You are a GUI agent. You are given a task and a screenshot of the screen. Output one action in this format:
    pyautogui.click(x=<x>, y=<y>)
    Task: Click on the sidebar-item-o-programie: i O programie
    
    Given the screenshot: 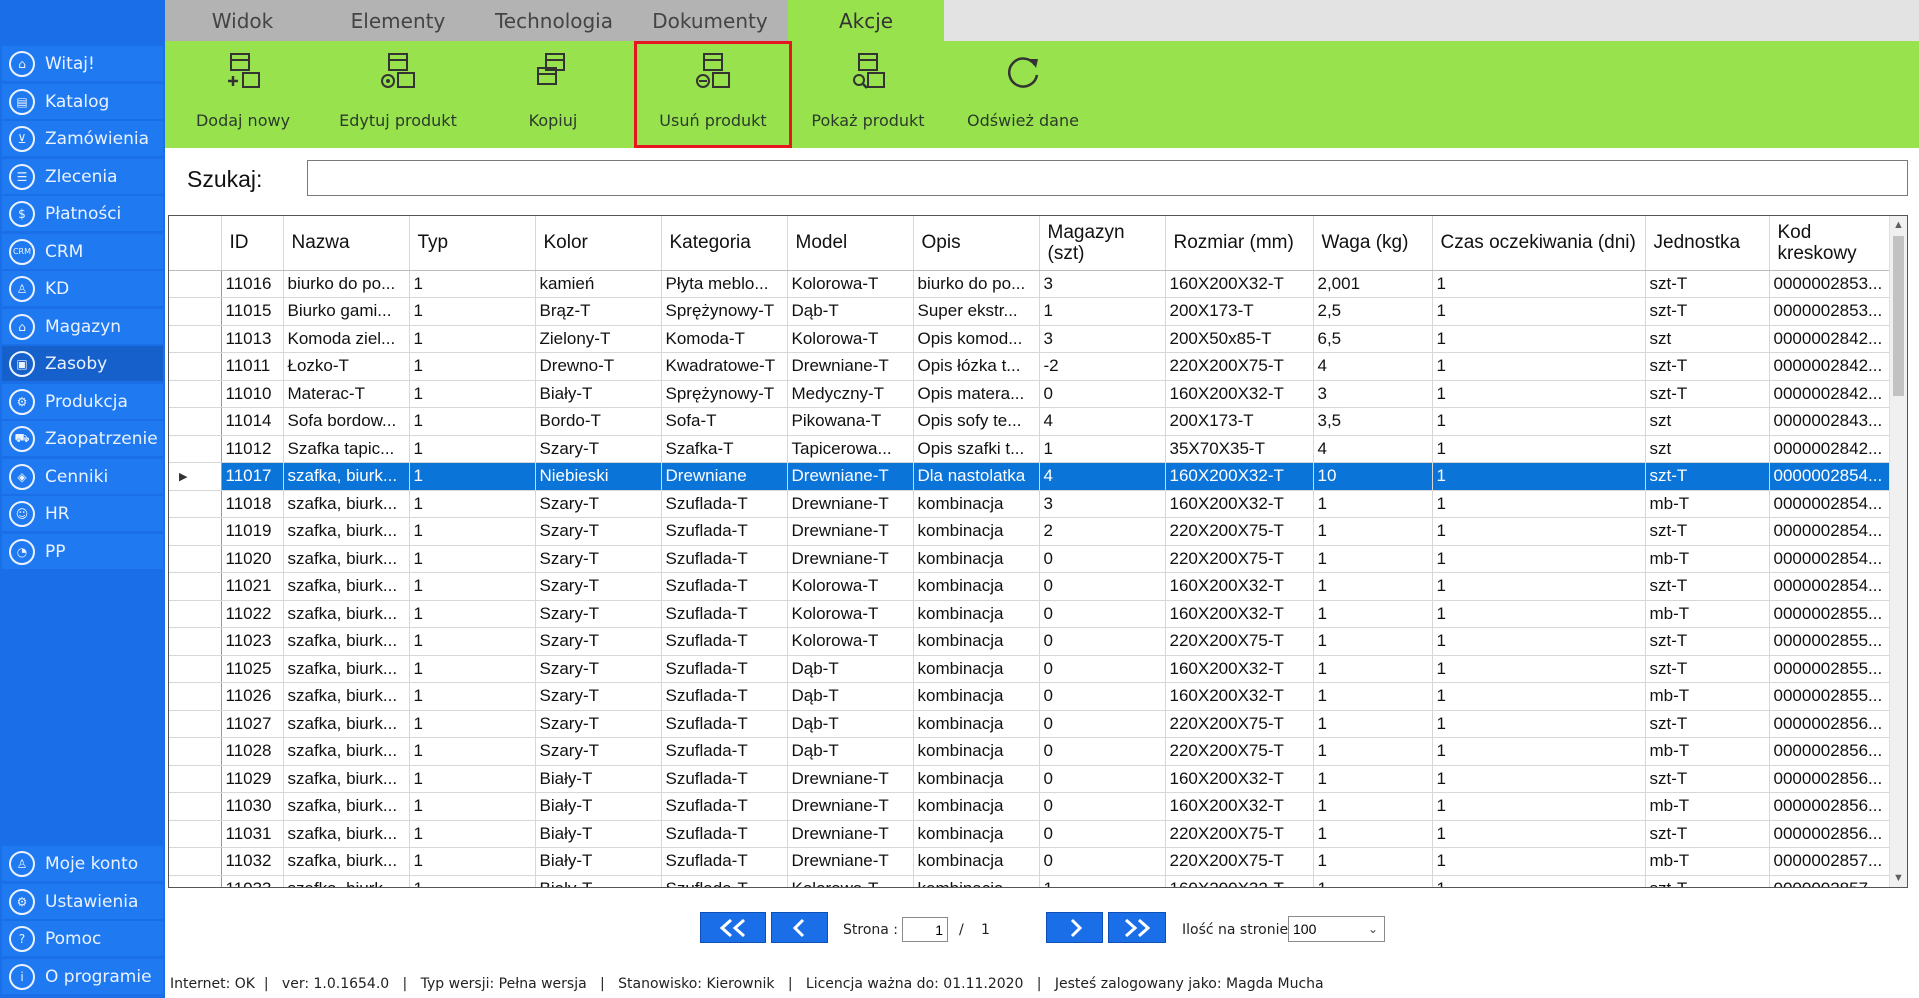 What is the action you would take?
    pyautogui.click(x=82, y=976)
    